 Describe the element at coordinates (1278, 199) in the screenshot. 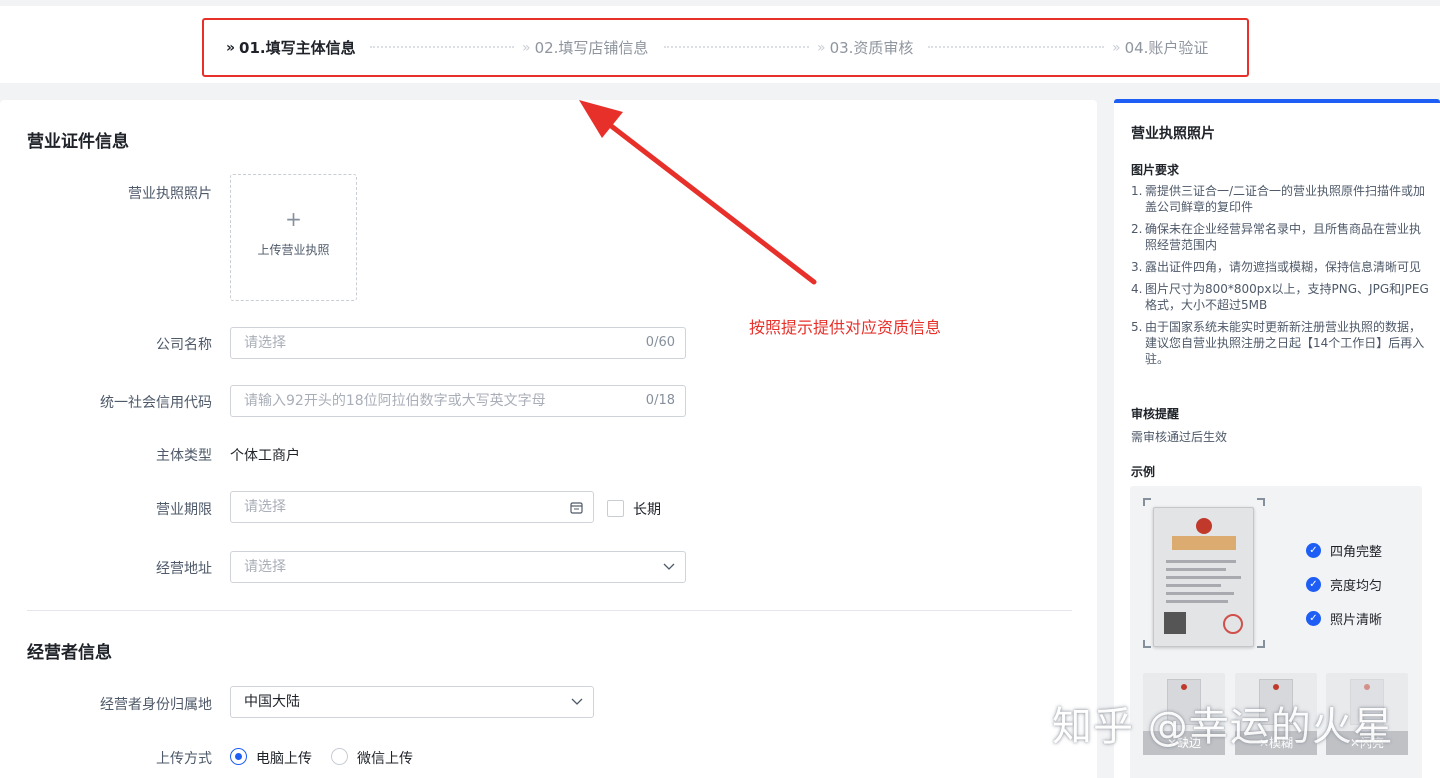

I see `requirement-item: 1. 需提供三证合一/二证合一的营业执照原件扫描件或加盖公司鲜章的复印件` at that location.